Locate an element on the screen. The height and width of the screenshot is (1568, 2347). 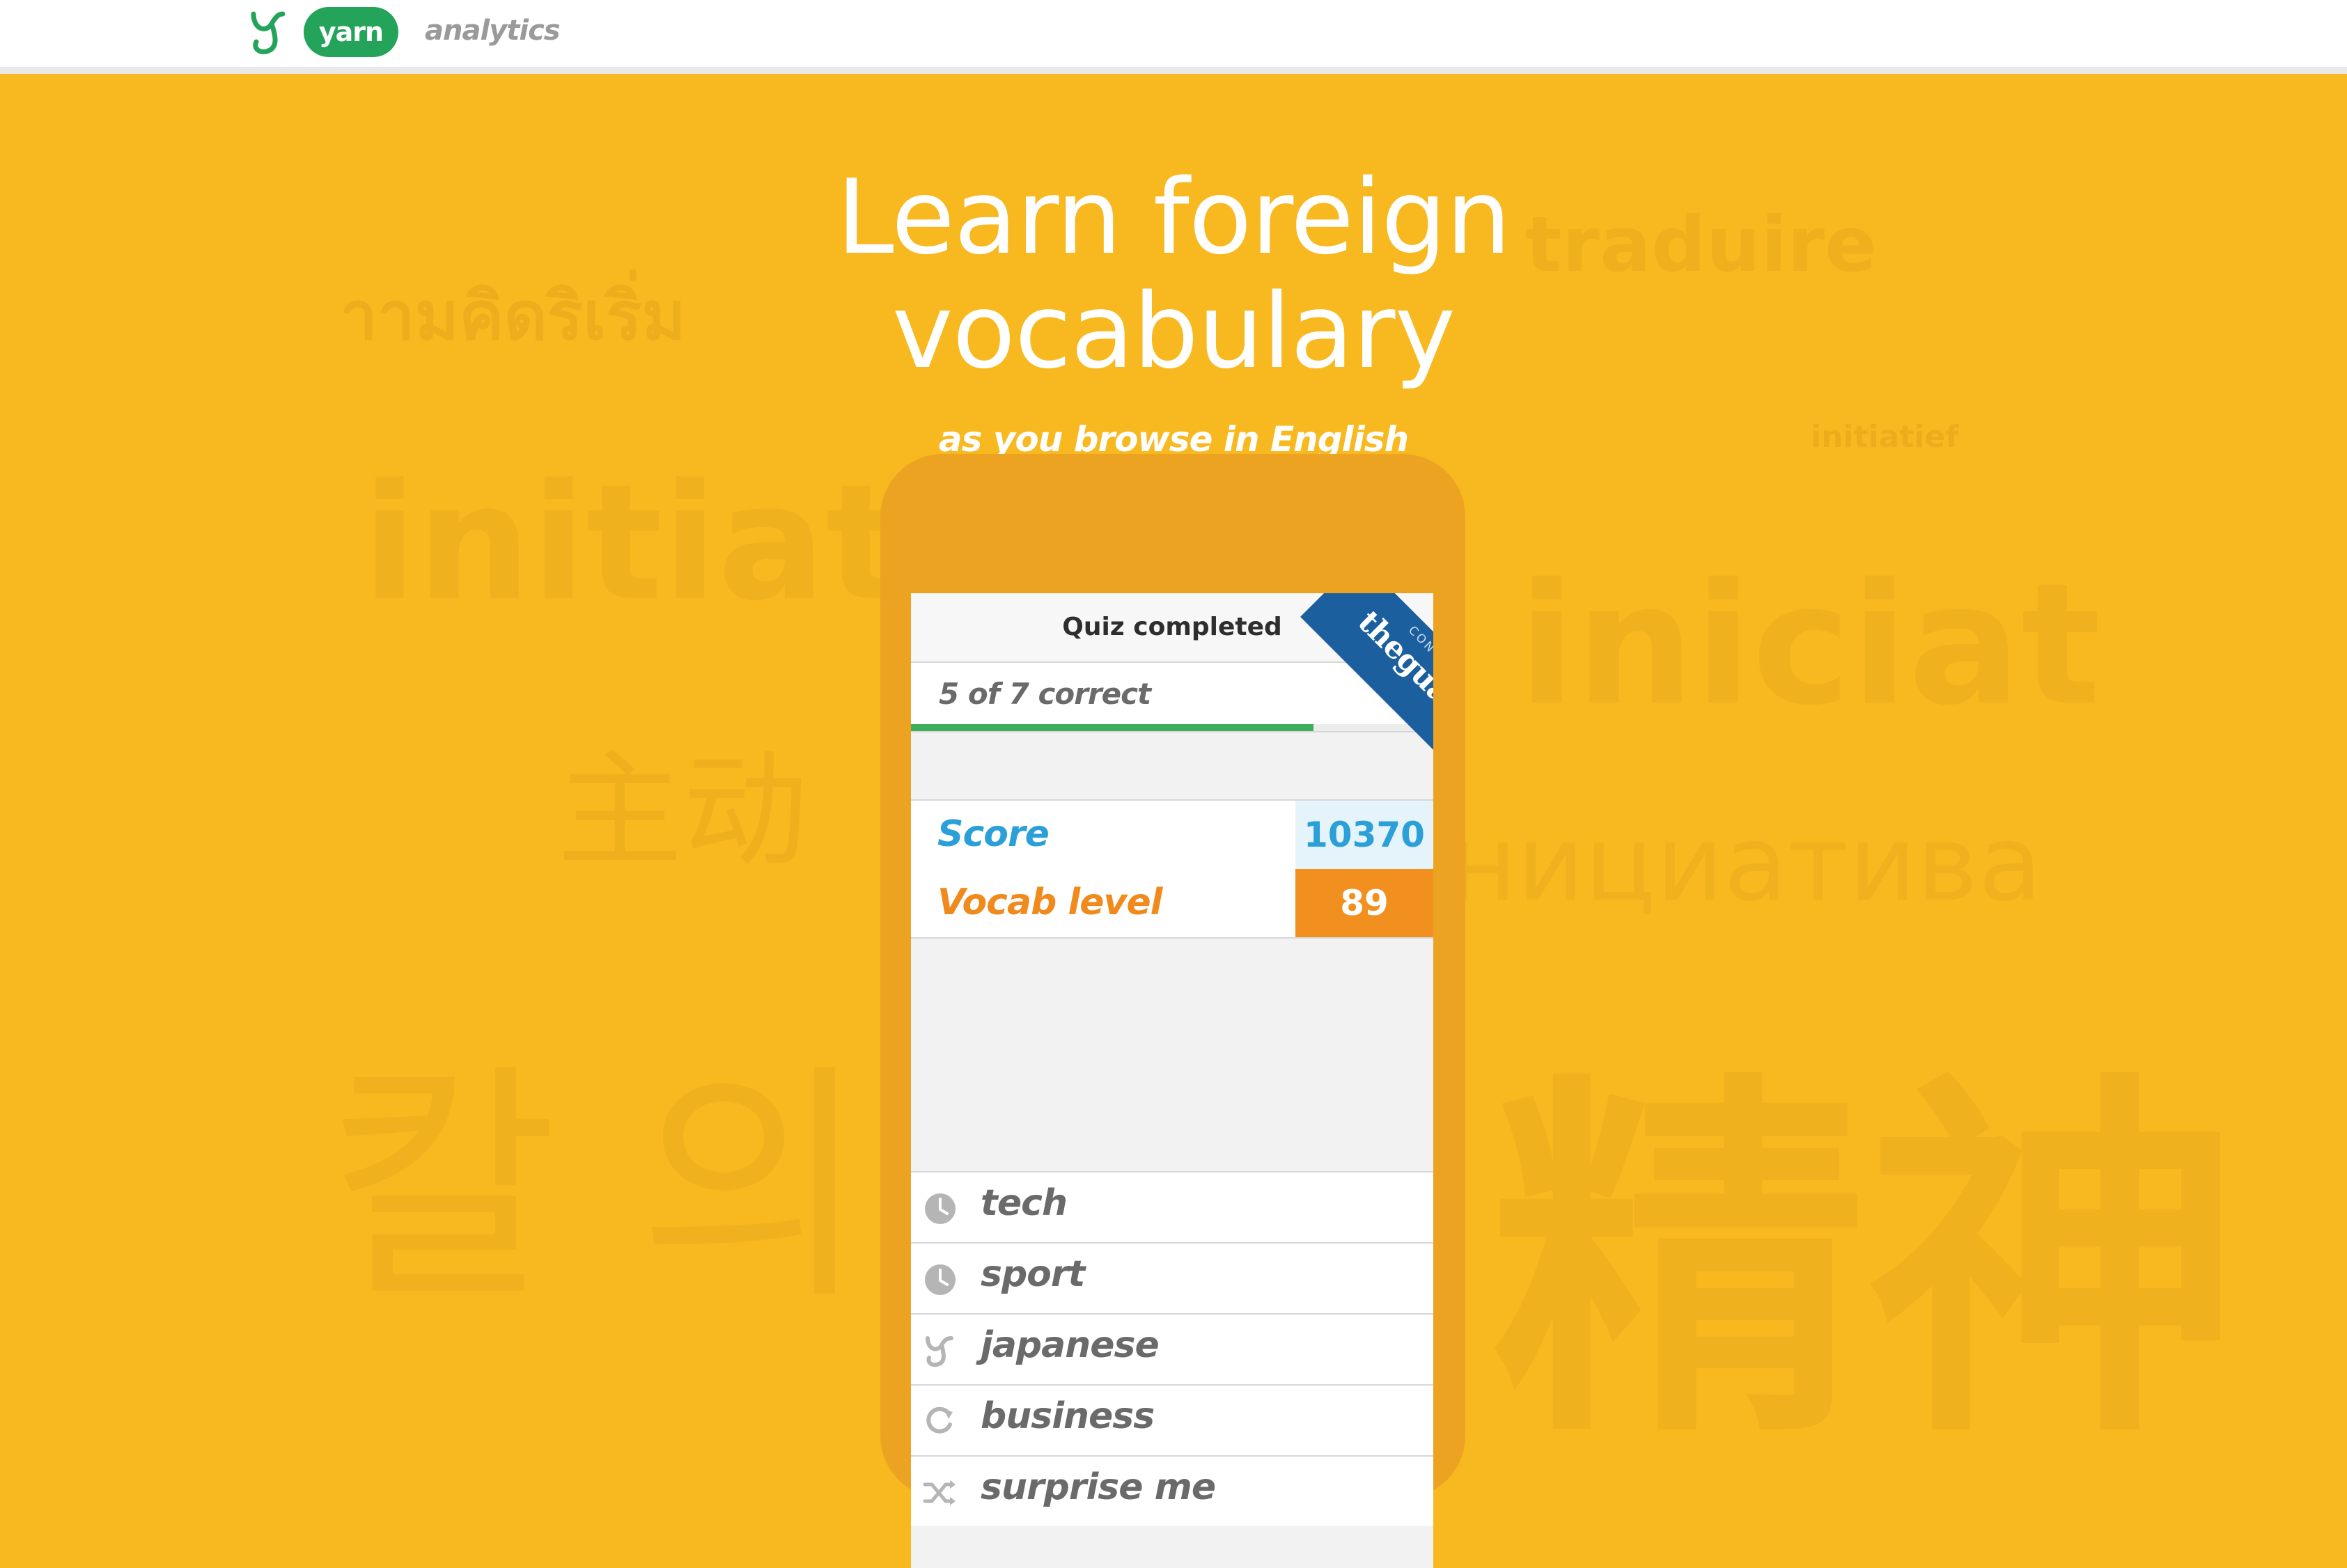
background-word: 主动 is located at coordinates (683, 811).